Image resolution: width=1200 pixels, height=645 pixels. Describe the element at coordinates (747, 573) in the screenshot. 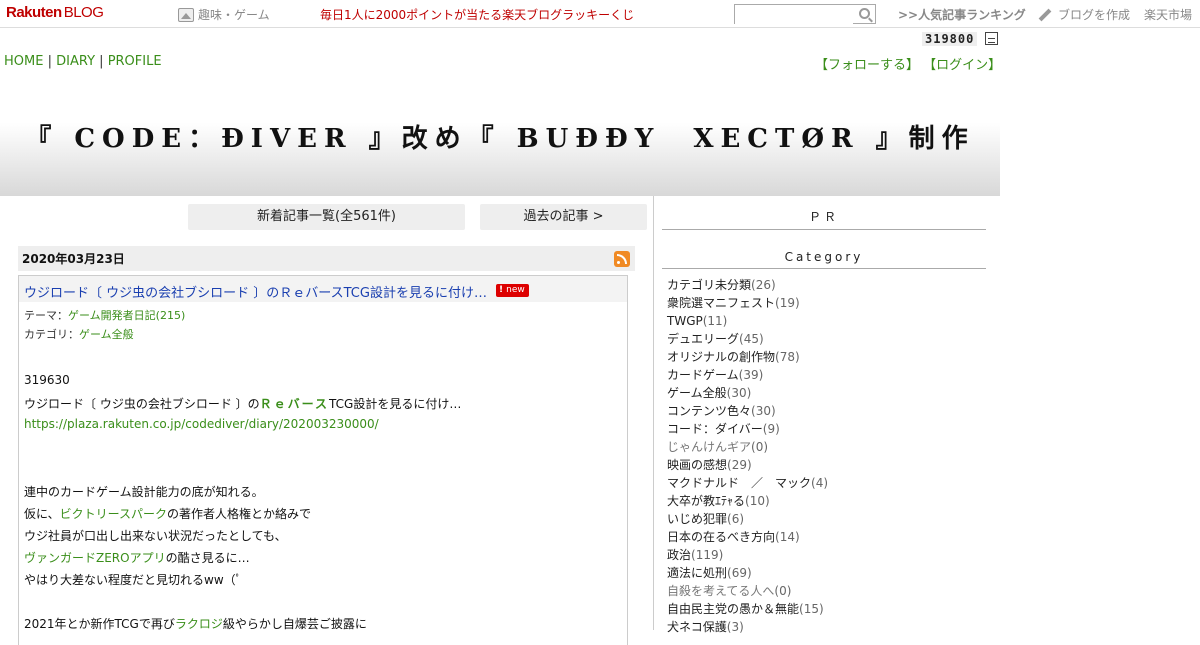

I see `category-item: 適法に処刑(69)` at that location.